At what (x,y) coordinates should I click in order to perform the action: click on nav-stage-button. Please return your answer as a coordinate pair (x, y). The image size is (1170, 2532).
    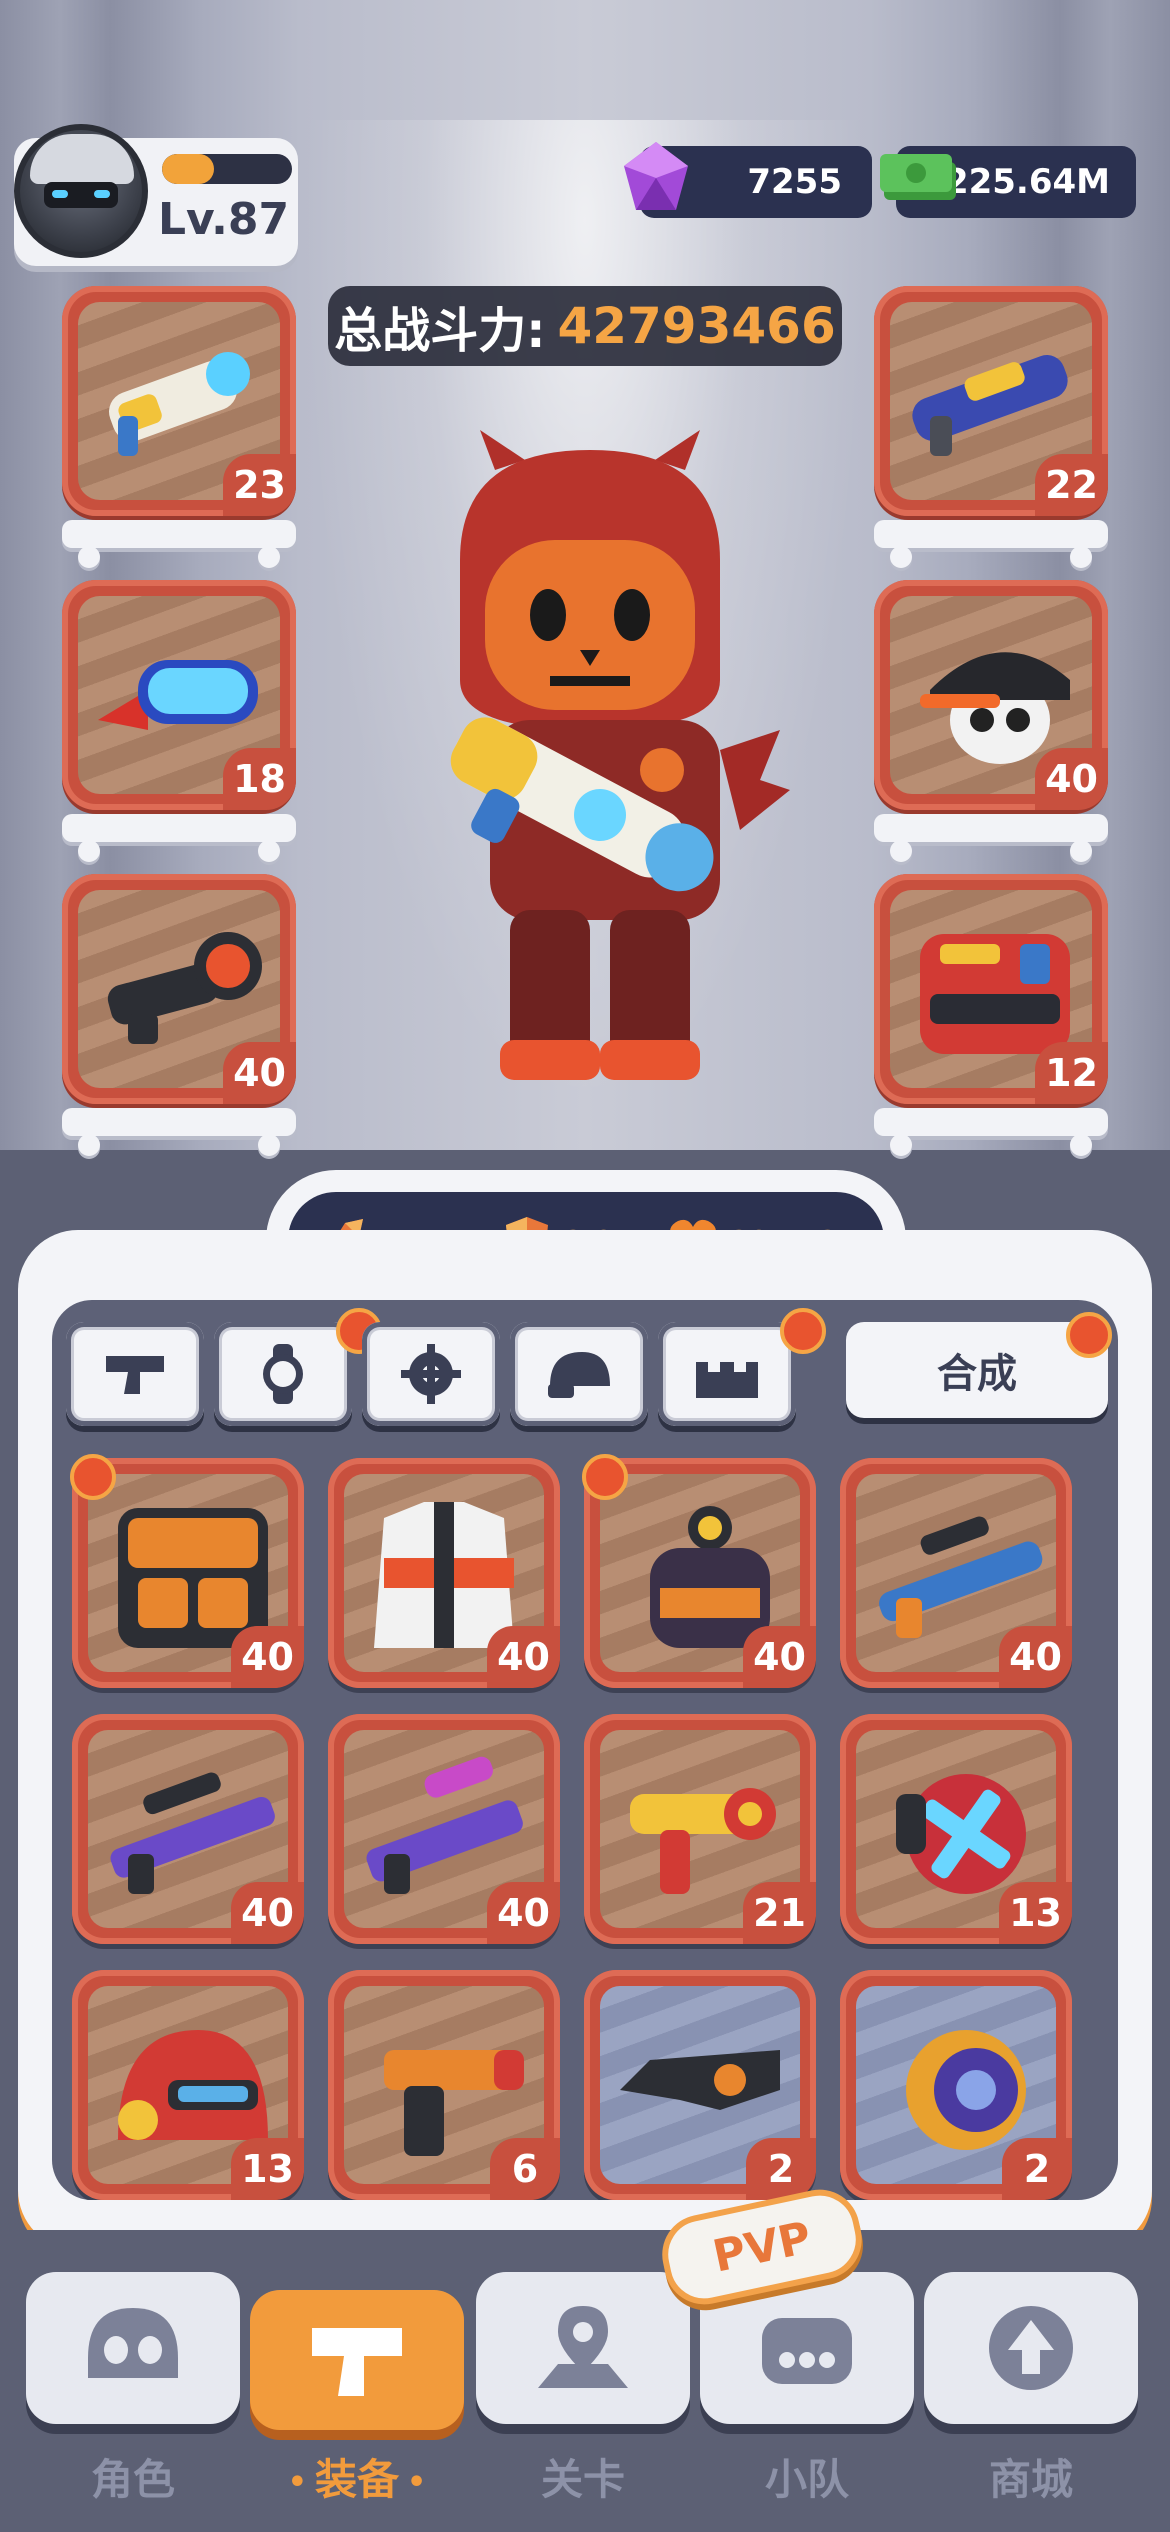
    Looking at the image, I should click on (583, 2348).